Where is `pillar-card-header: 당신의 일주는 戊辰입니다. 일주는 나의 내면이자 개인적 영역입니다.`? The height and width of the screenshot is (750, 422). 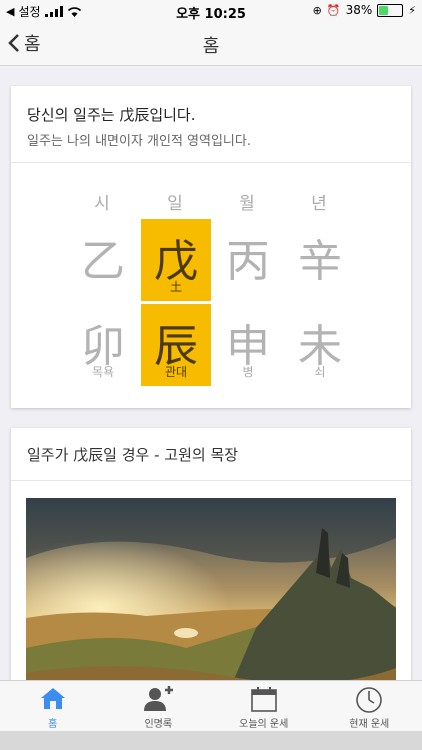
pillar-card-header: 당신의 일주는 戊辰입니다. 일주는 나의 내면이자 개인적 영역입니다. is located at coordinates (211, 124).